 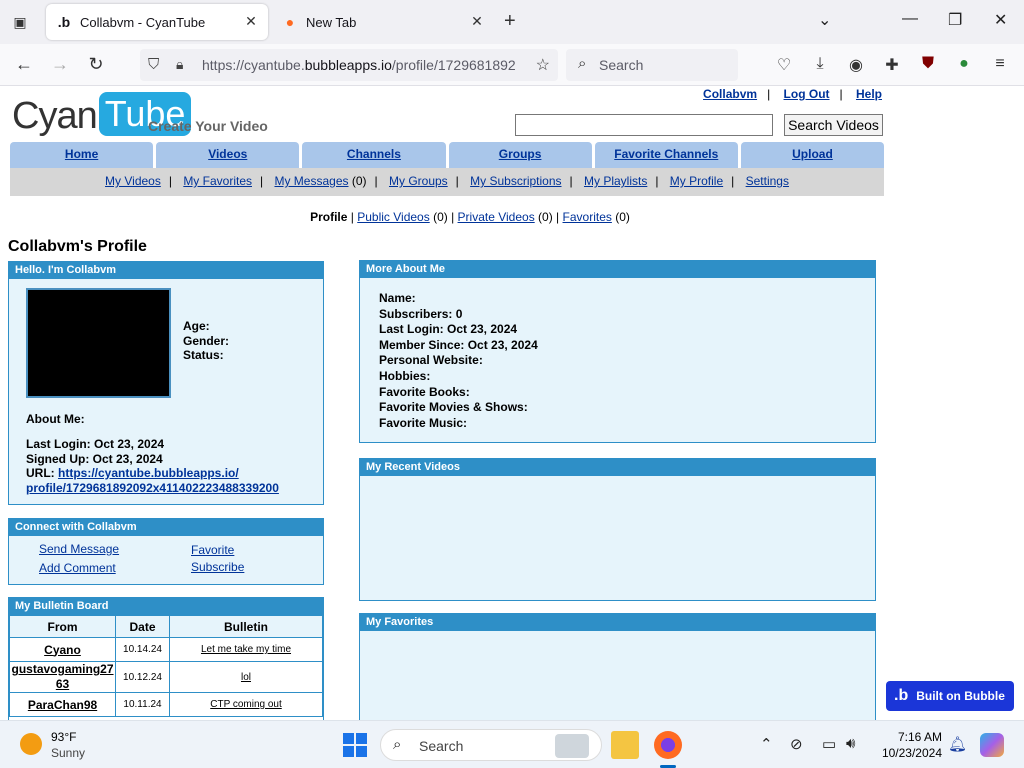 I want to click on subnav-settings: Settings, so click(x=767, y=181).